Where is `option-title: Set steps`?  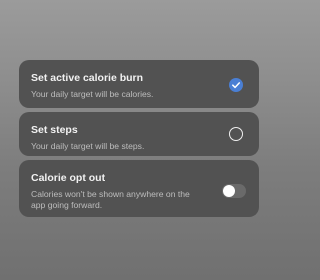
option-title: Set steps is located at coordinates (54, 130).